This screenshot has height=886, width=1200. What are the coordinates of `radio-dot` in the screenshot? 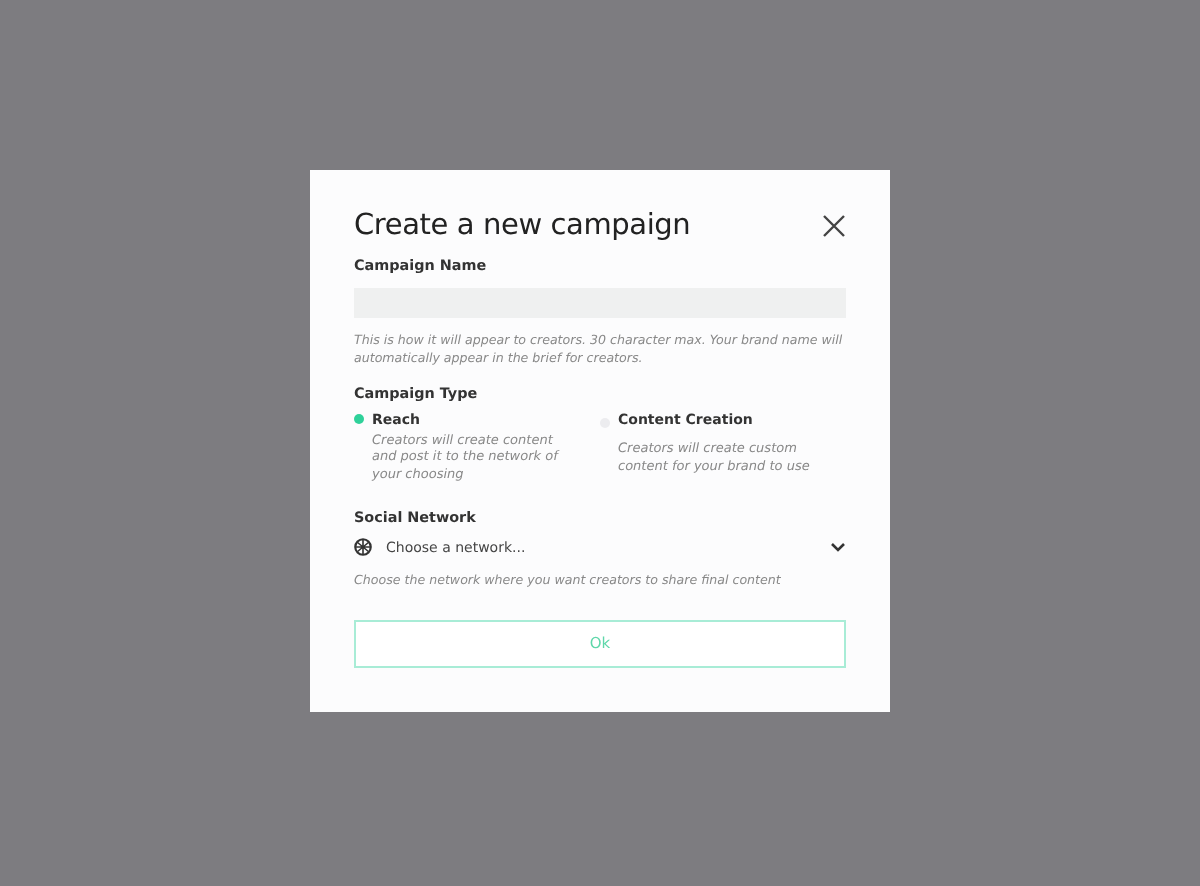 It's located at (359, 419).